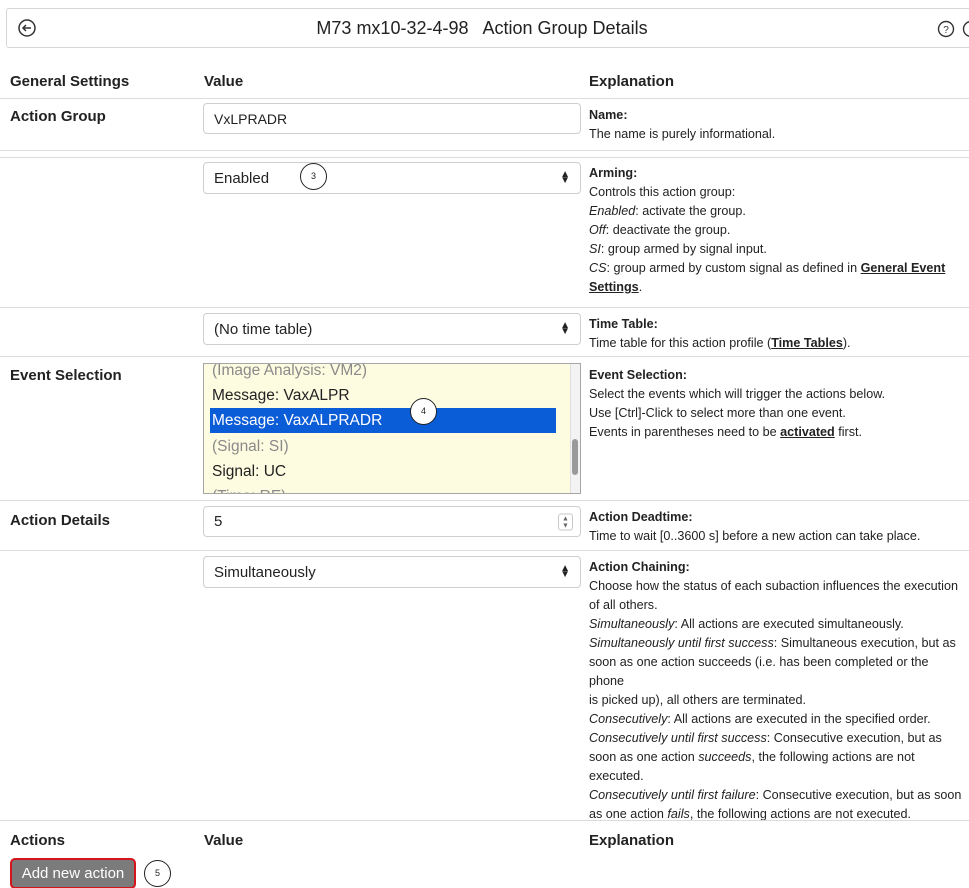  I want to click on action-details-label: Action Details, so click(60, 520).